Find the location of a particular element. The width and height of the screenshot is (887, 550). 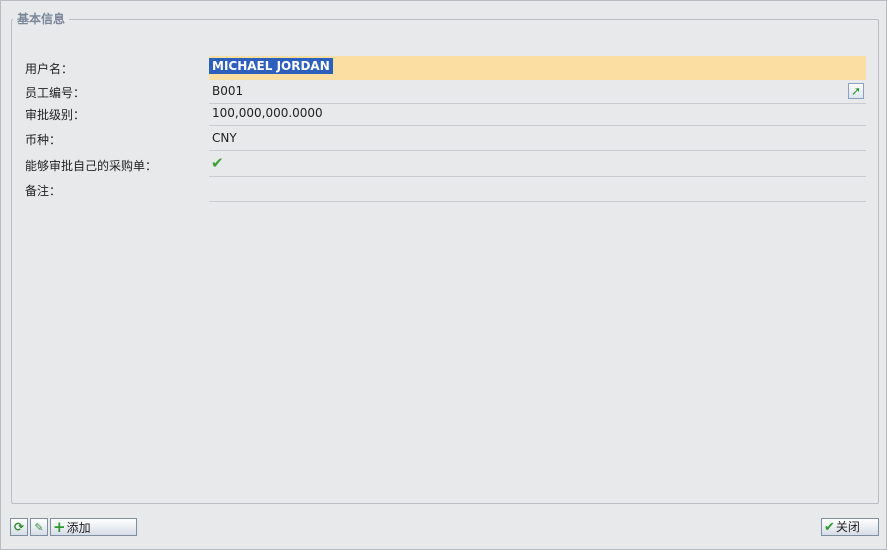

approve-own-po-field: ✔ is located at coordinates (537, 165).